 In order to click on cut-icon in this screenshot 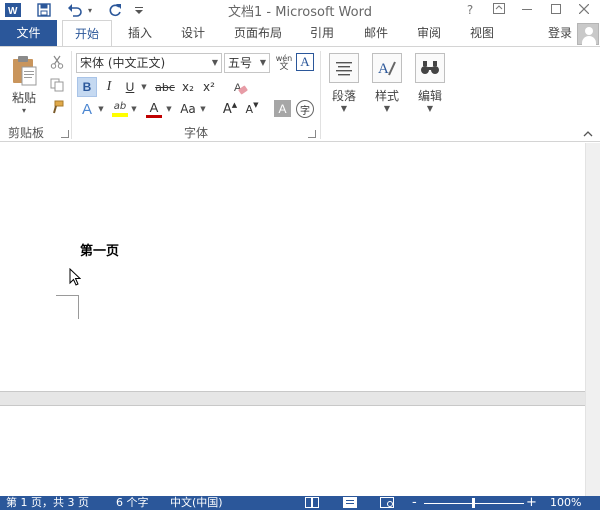, I will do `click(57, 62)`.